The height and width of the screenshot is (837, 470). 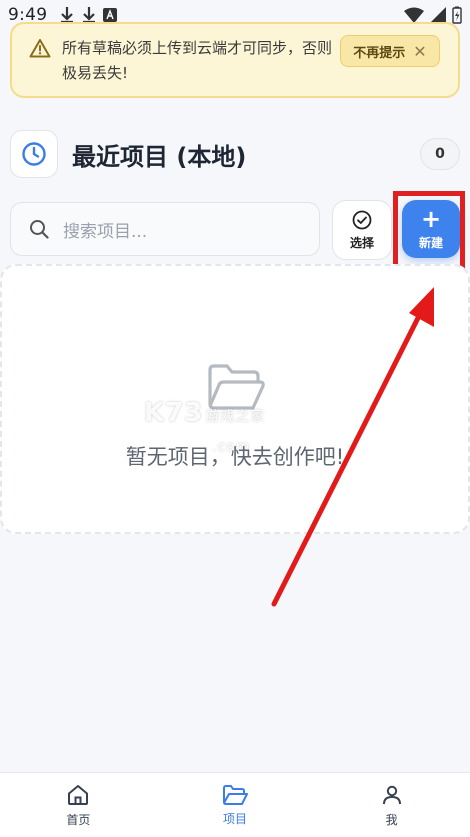 What do you see at coordinates (362, 219) in the screenshot?
I see `check-circle-icon` at bounding box center [362, 219].